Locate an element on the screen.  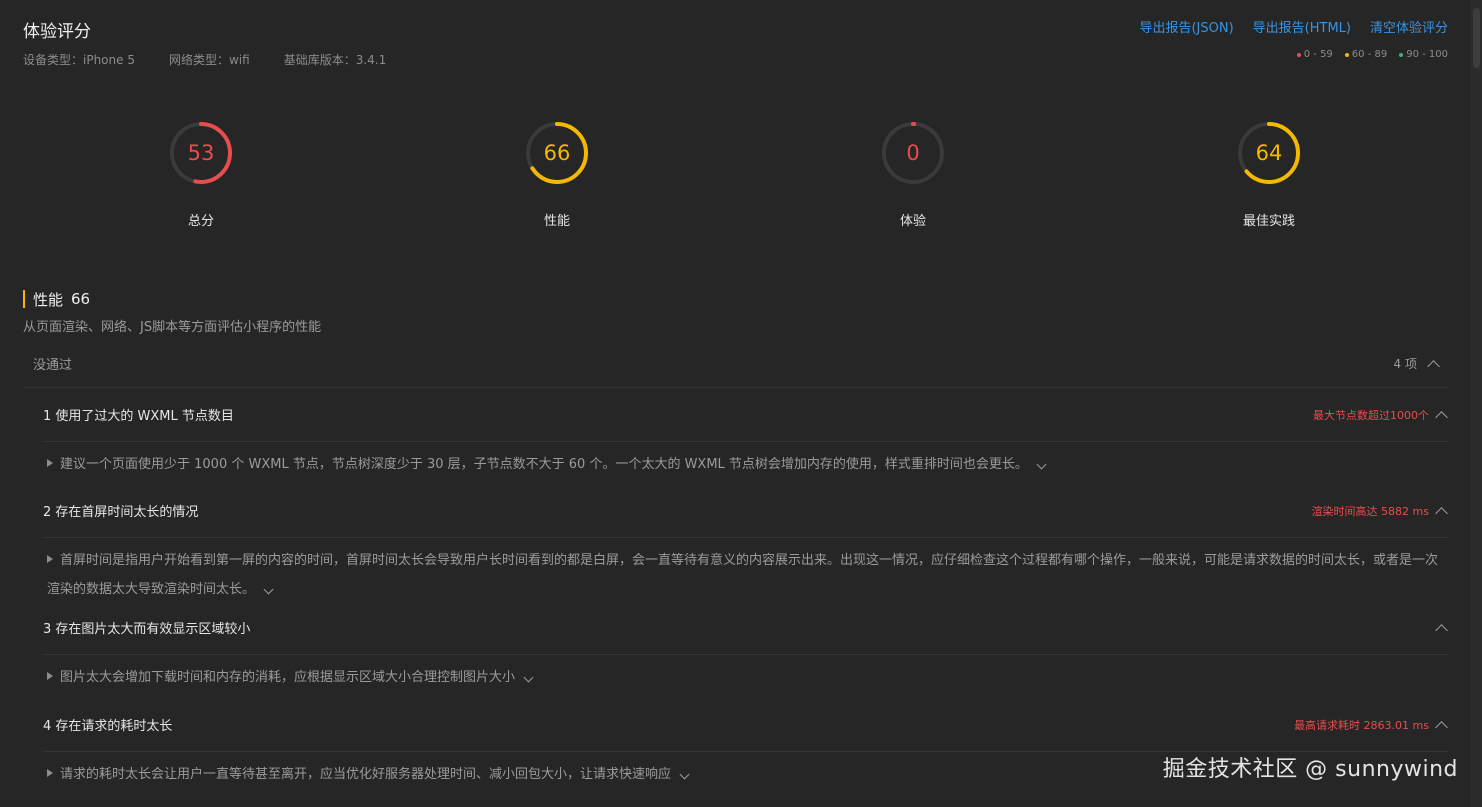
gauge-total: 53 总分 is located at coordinates (201, 174).